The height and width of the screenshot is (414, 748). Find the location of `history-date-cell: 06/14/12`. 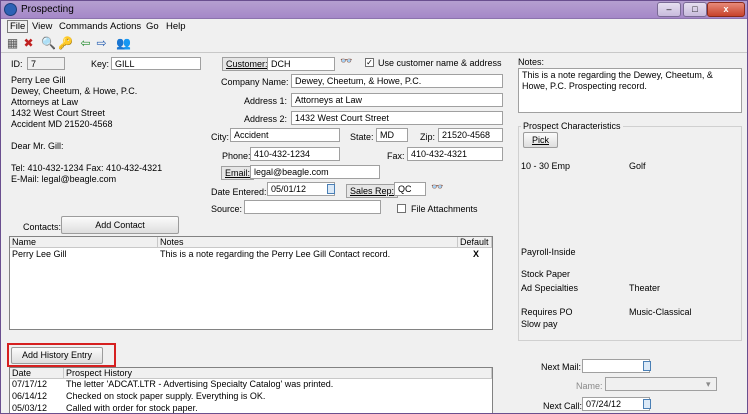

history-date-cell: 06/14/12 is located at coordinates (37, 396).